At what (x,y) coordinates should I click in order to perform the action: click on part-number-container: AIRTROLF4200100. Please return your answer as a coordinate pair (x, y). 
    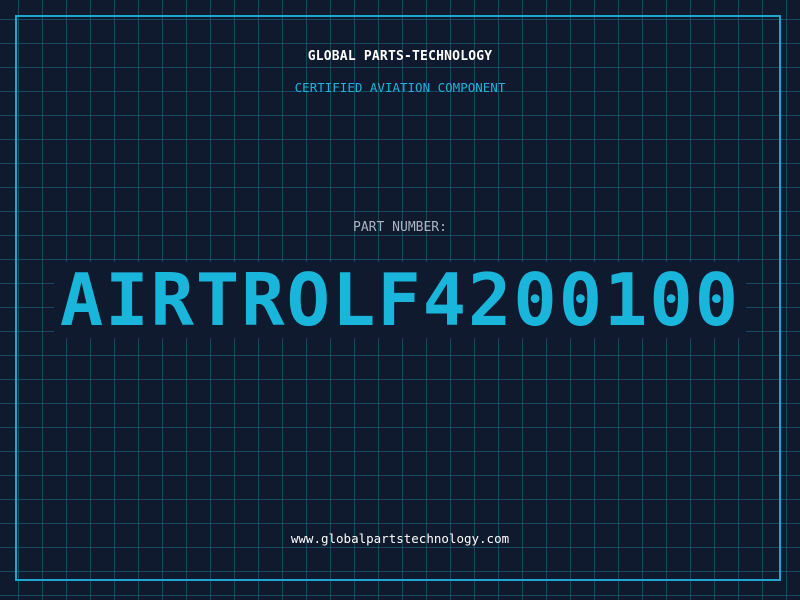
    Looking at the image, I should click on (400, 300).